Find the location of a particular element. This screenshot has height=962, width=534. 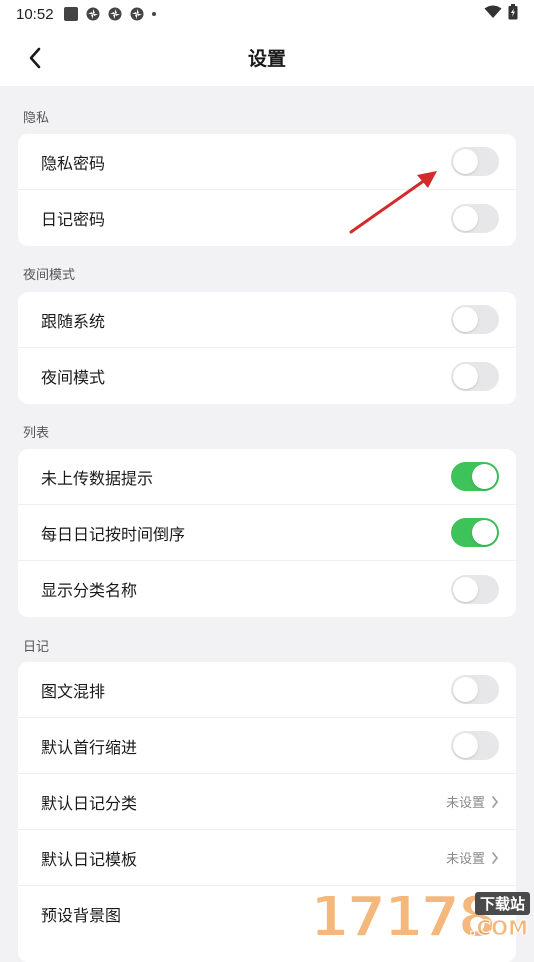

section-label-night-mode: 夜间模式 is located at coordinates (49, 275).